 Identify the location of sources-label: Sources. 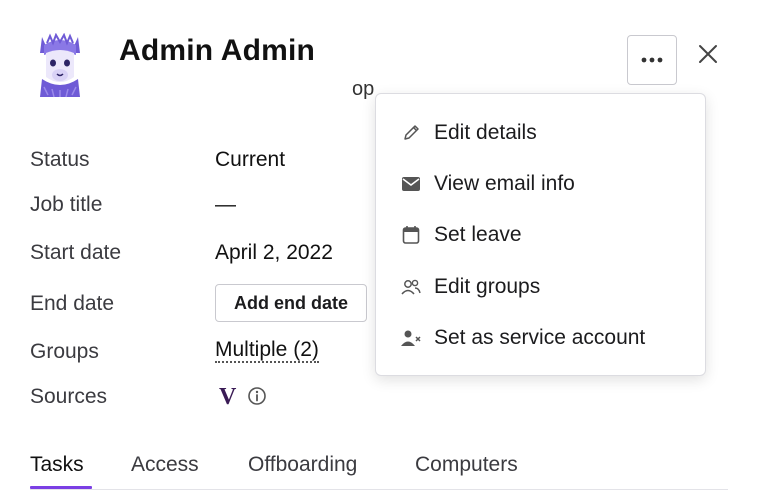
(69, 396).